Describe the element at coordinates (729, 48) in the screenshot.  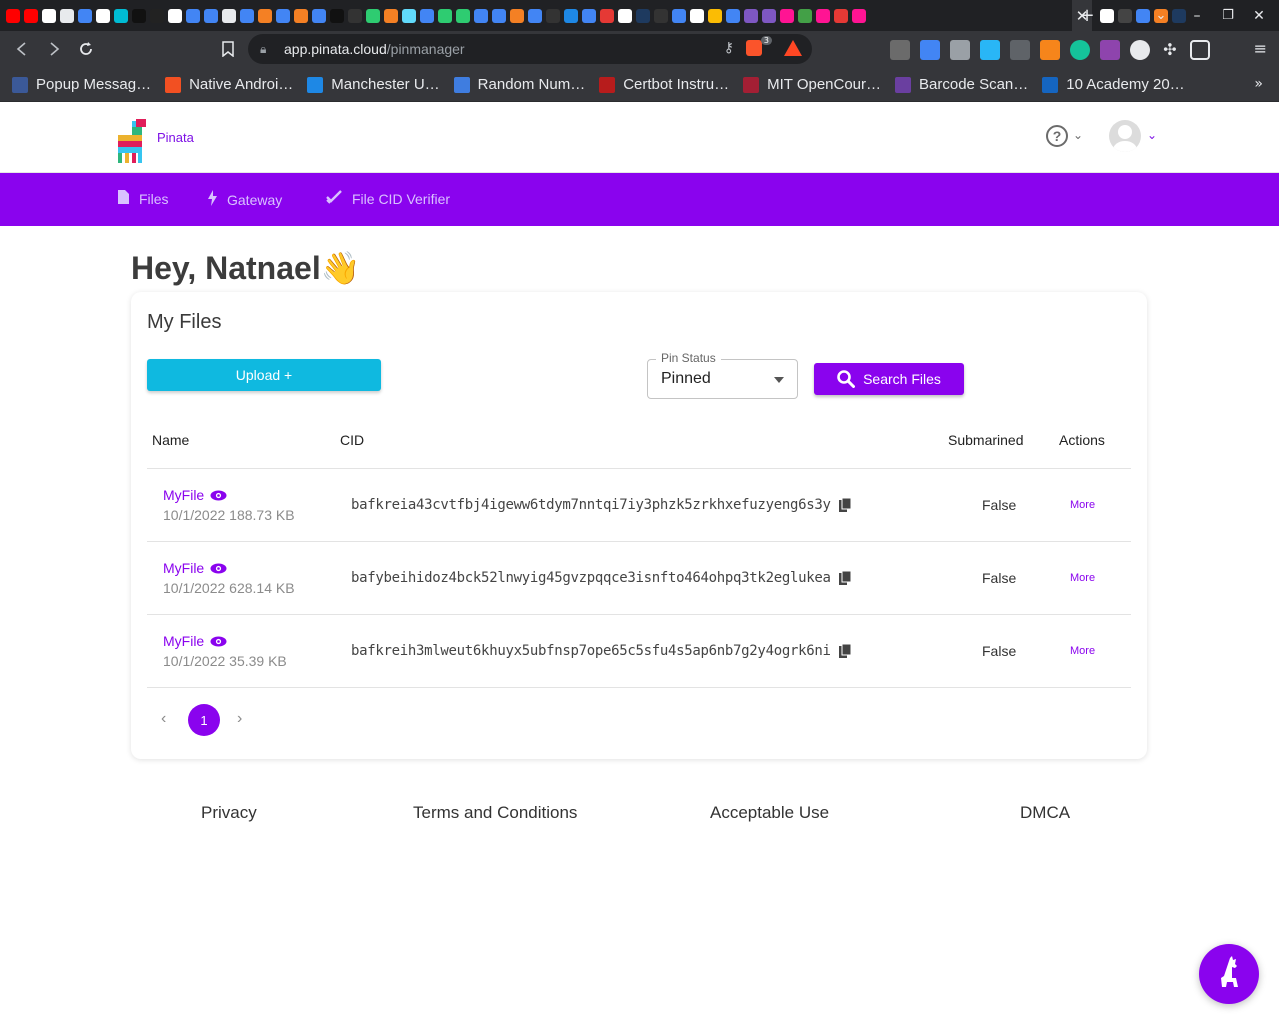
I see `password-key-icon: ⚷` at that location.